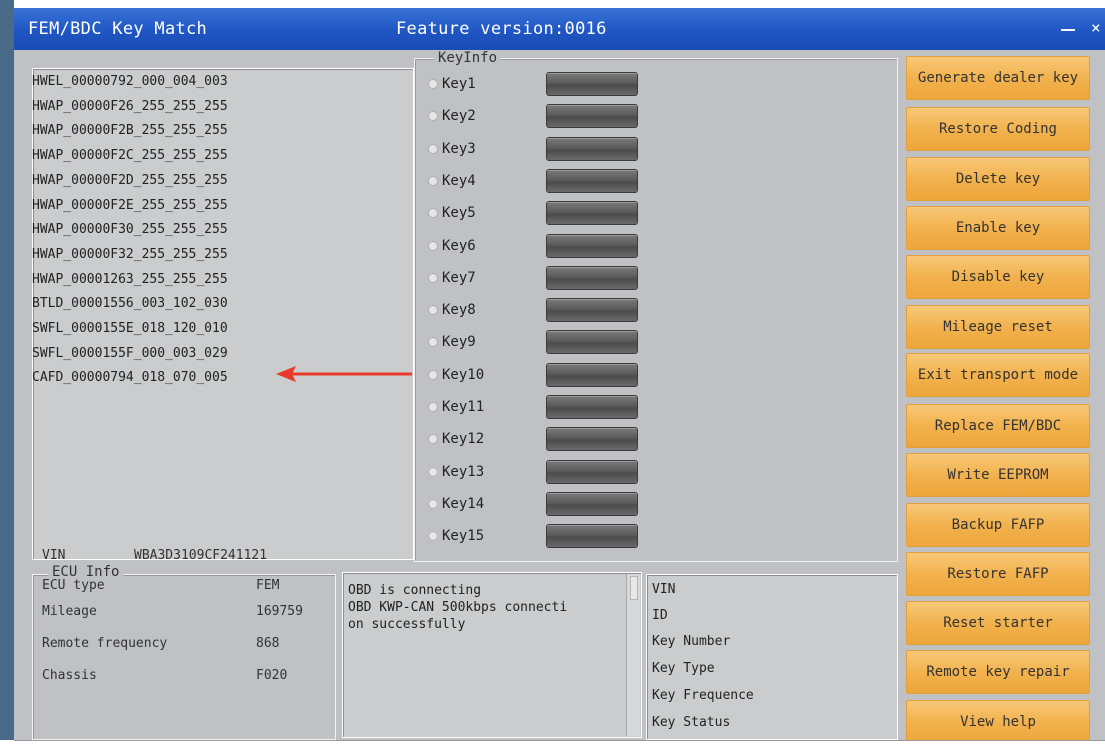 The width and height of the screenshot is (1105, 756). I want to click on backup-fafp-button: Backup FAFP, so click(998, 525).